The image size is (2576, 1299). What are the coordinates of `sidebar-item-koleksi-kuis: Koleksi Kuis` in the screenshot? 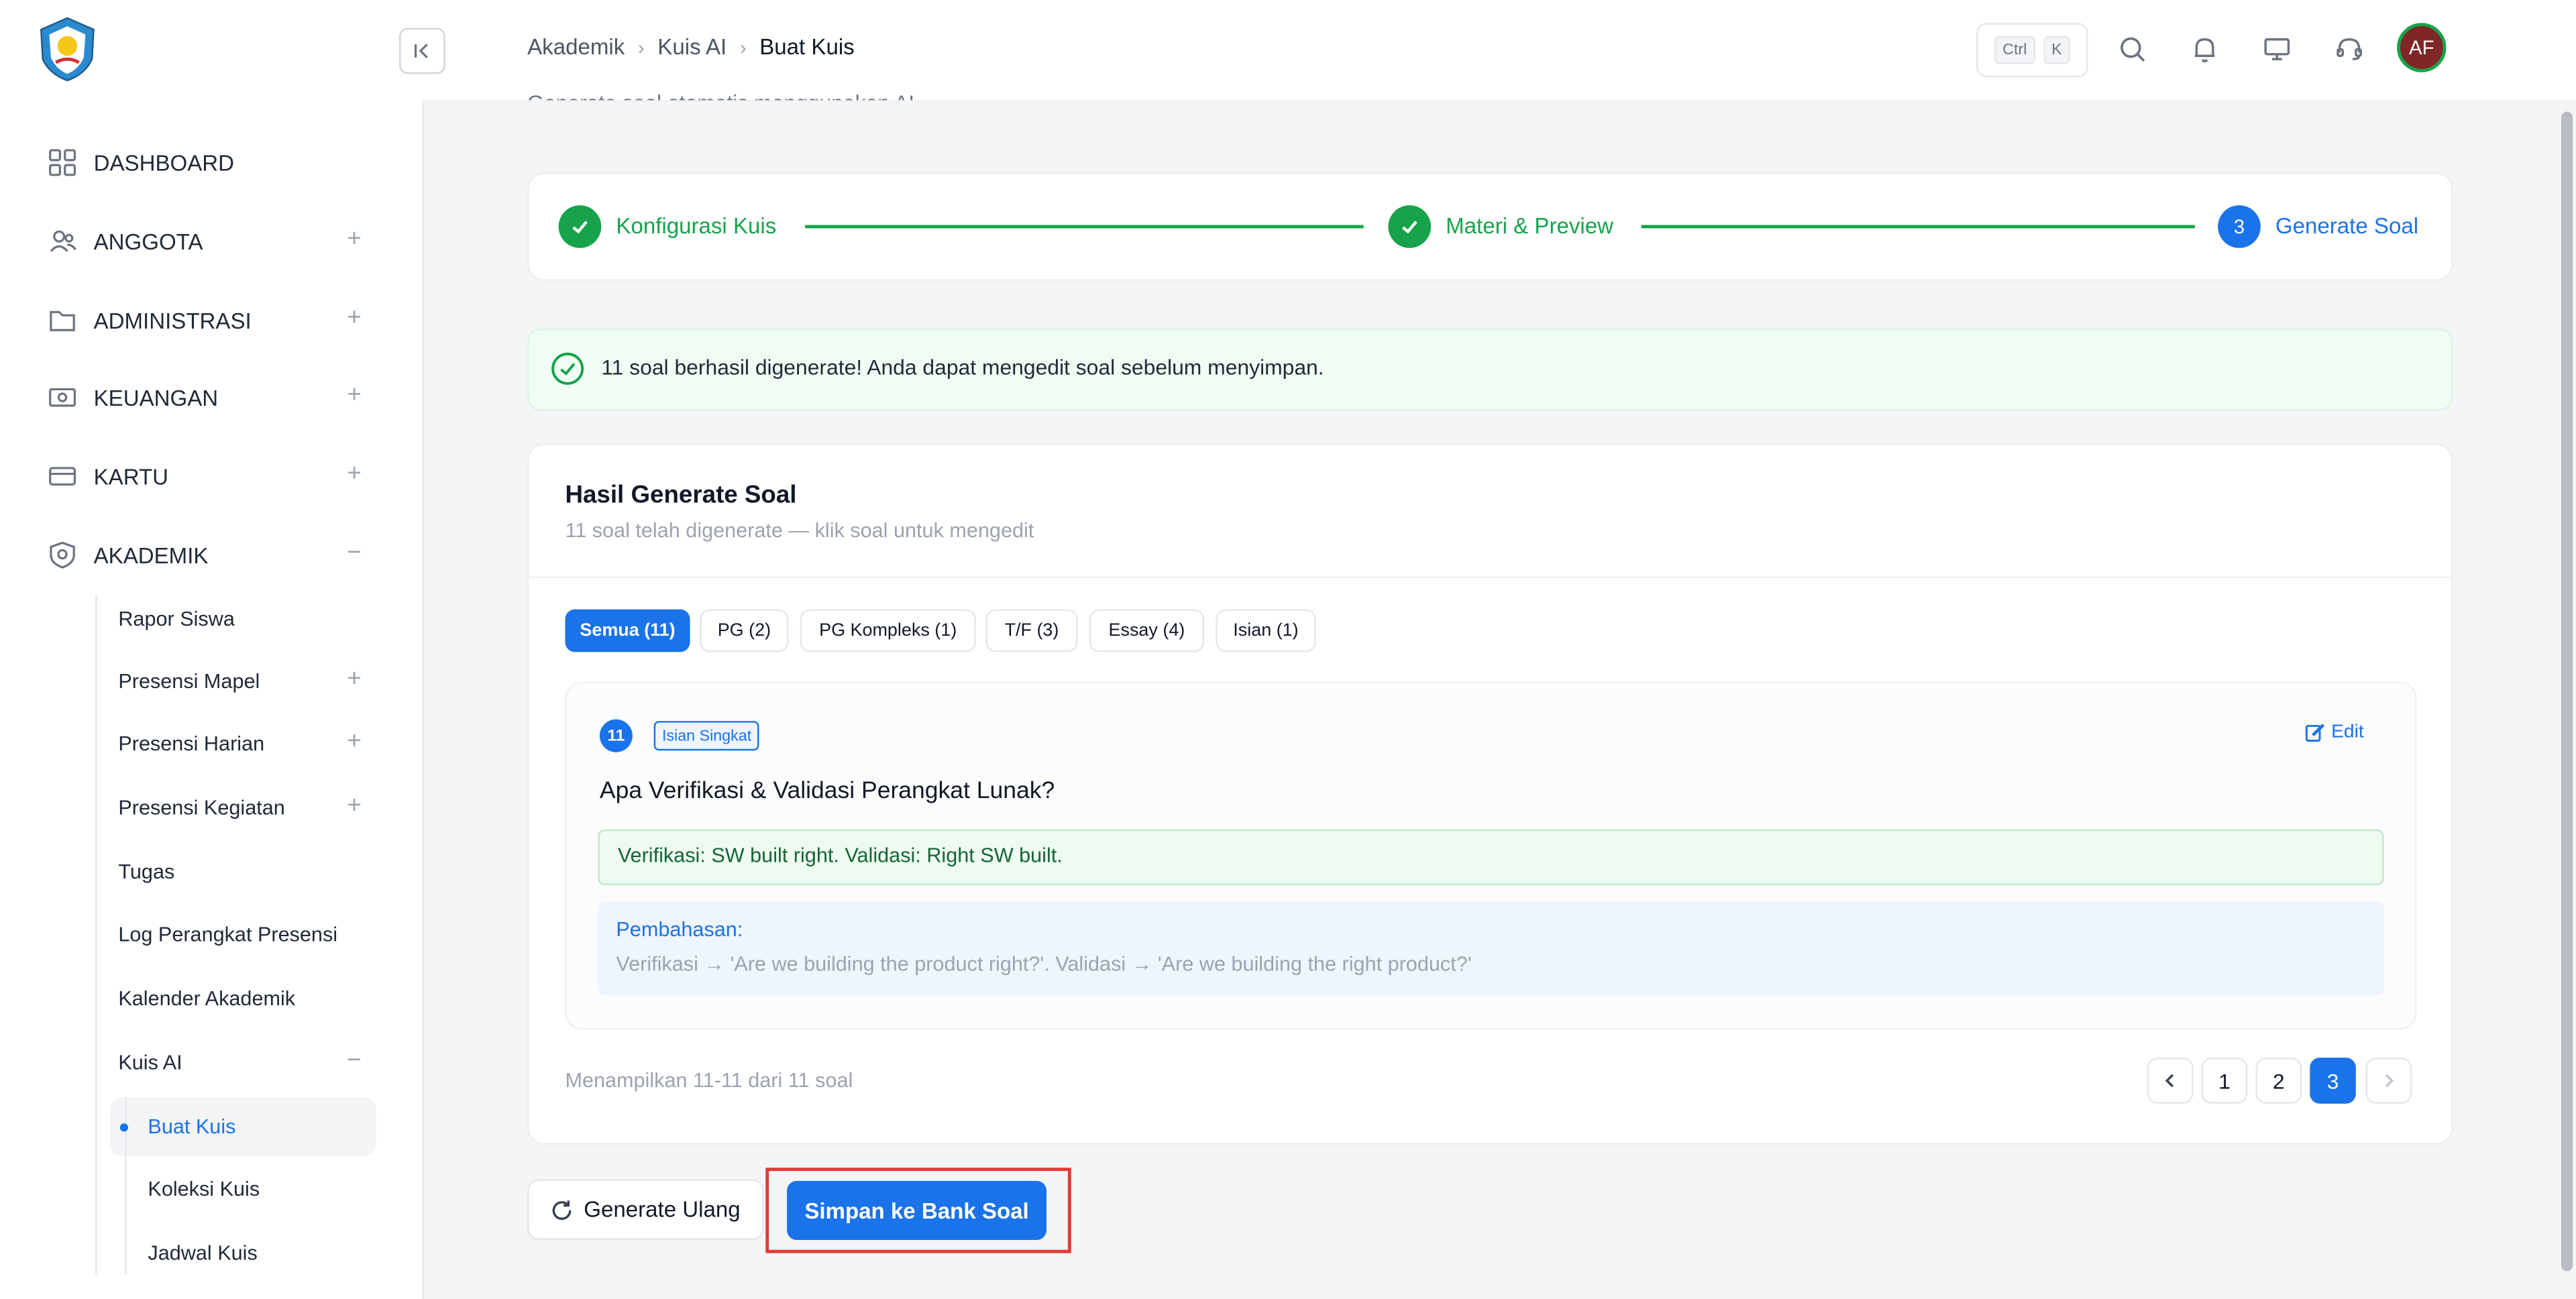 It's located at (204, 1190).